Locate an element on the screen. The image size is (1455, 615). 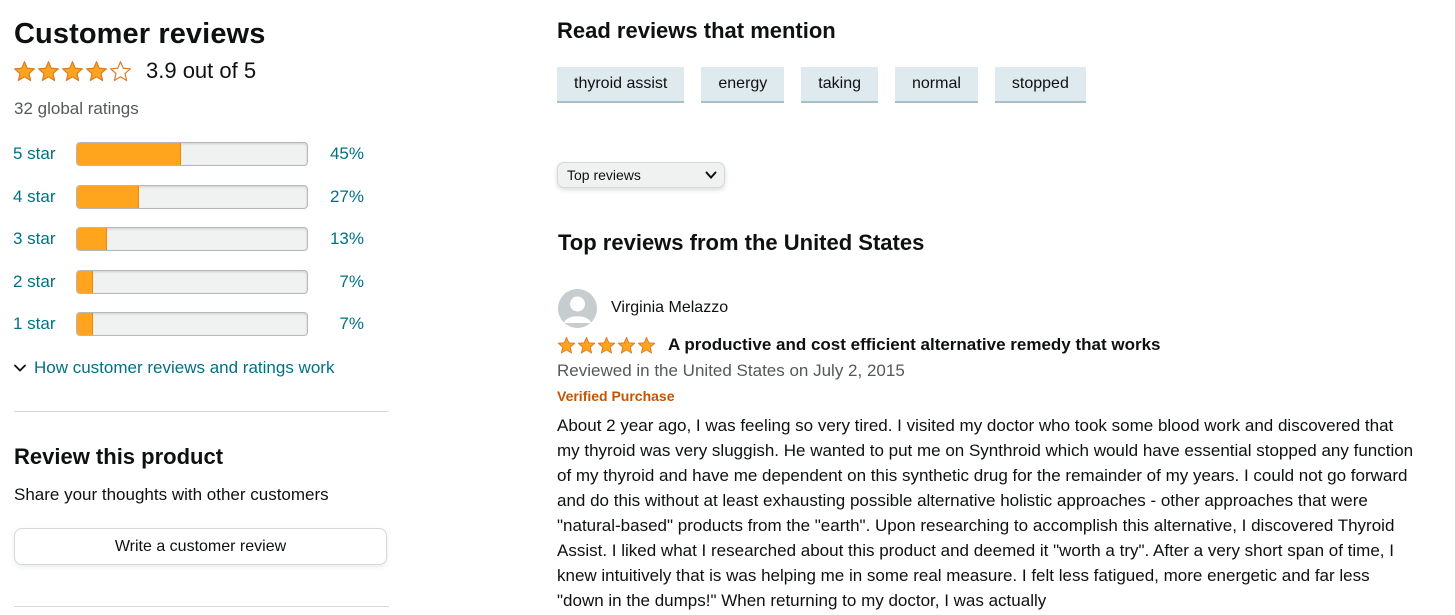
mention-pill: thyroid assist is located at coordinates (621, 85).